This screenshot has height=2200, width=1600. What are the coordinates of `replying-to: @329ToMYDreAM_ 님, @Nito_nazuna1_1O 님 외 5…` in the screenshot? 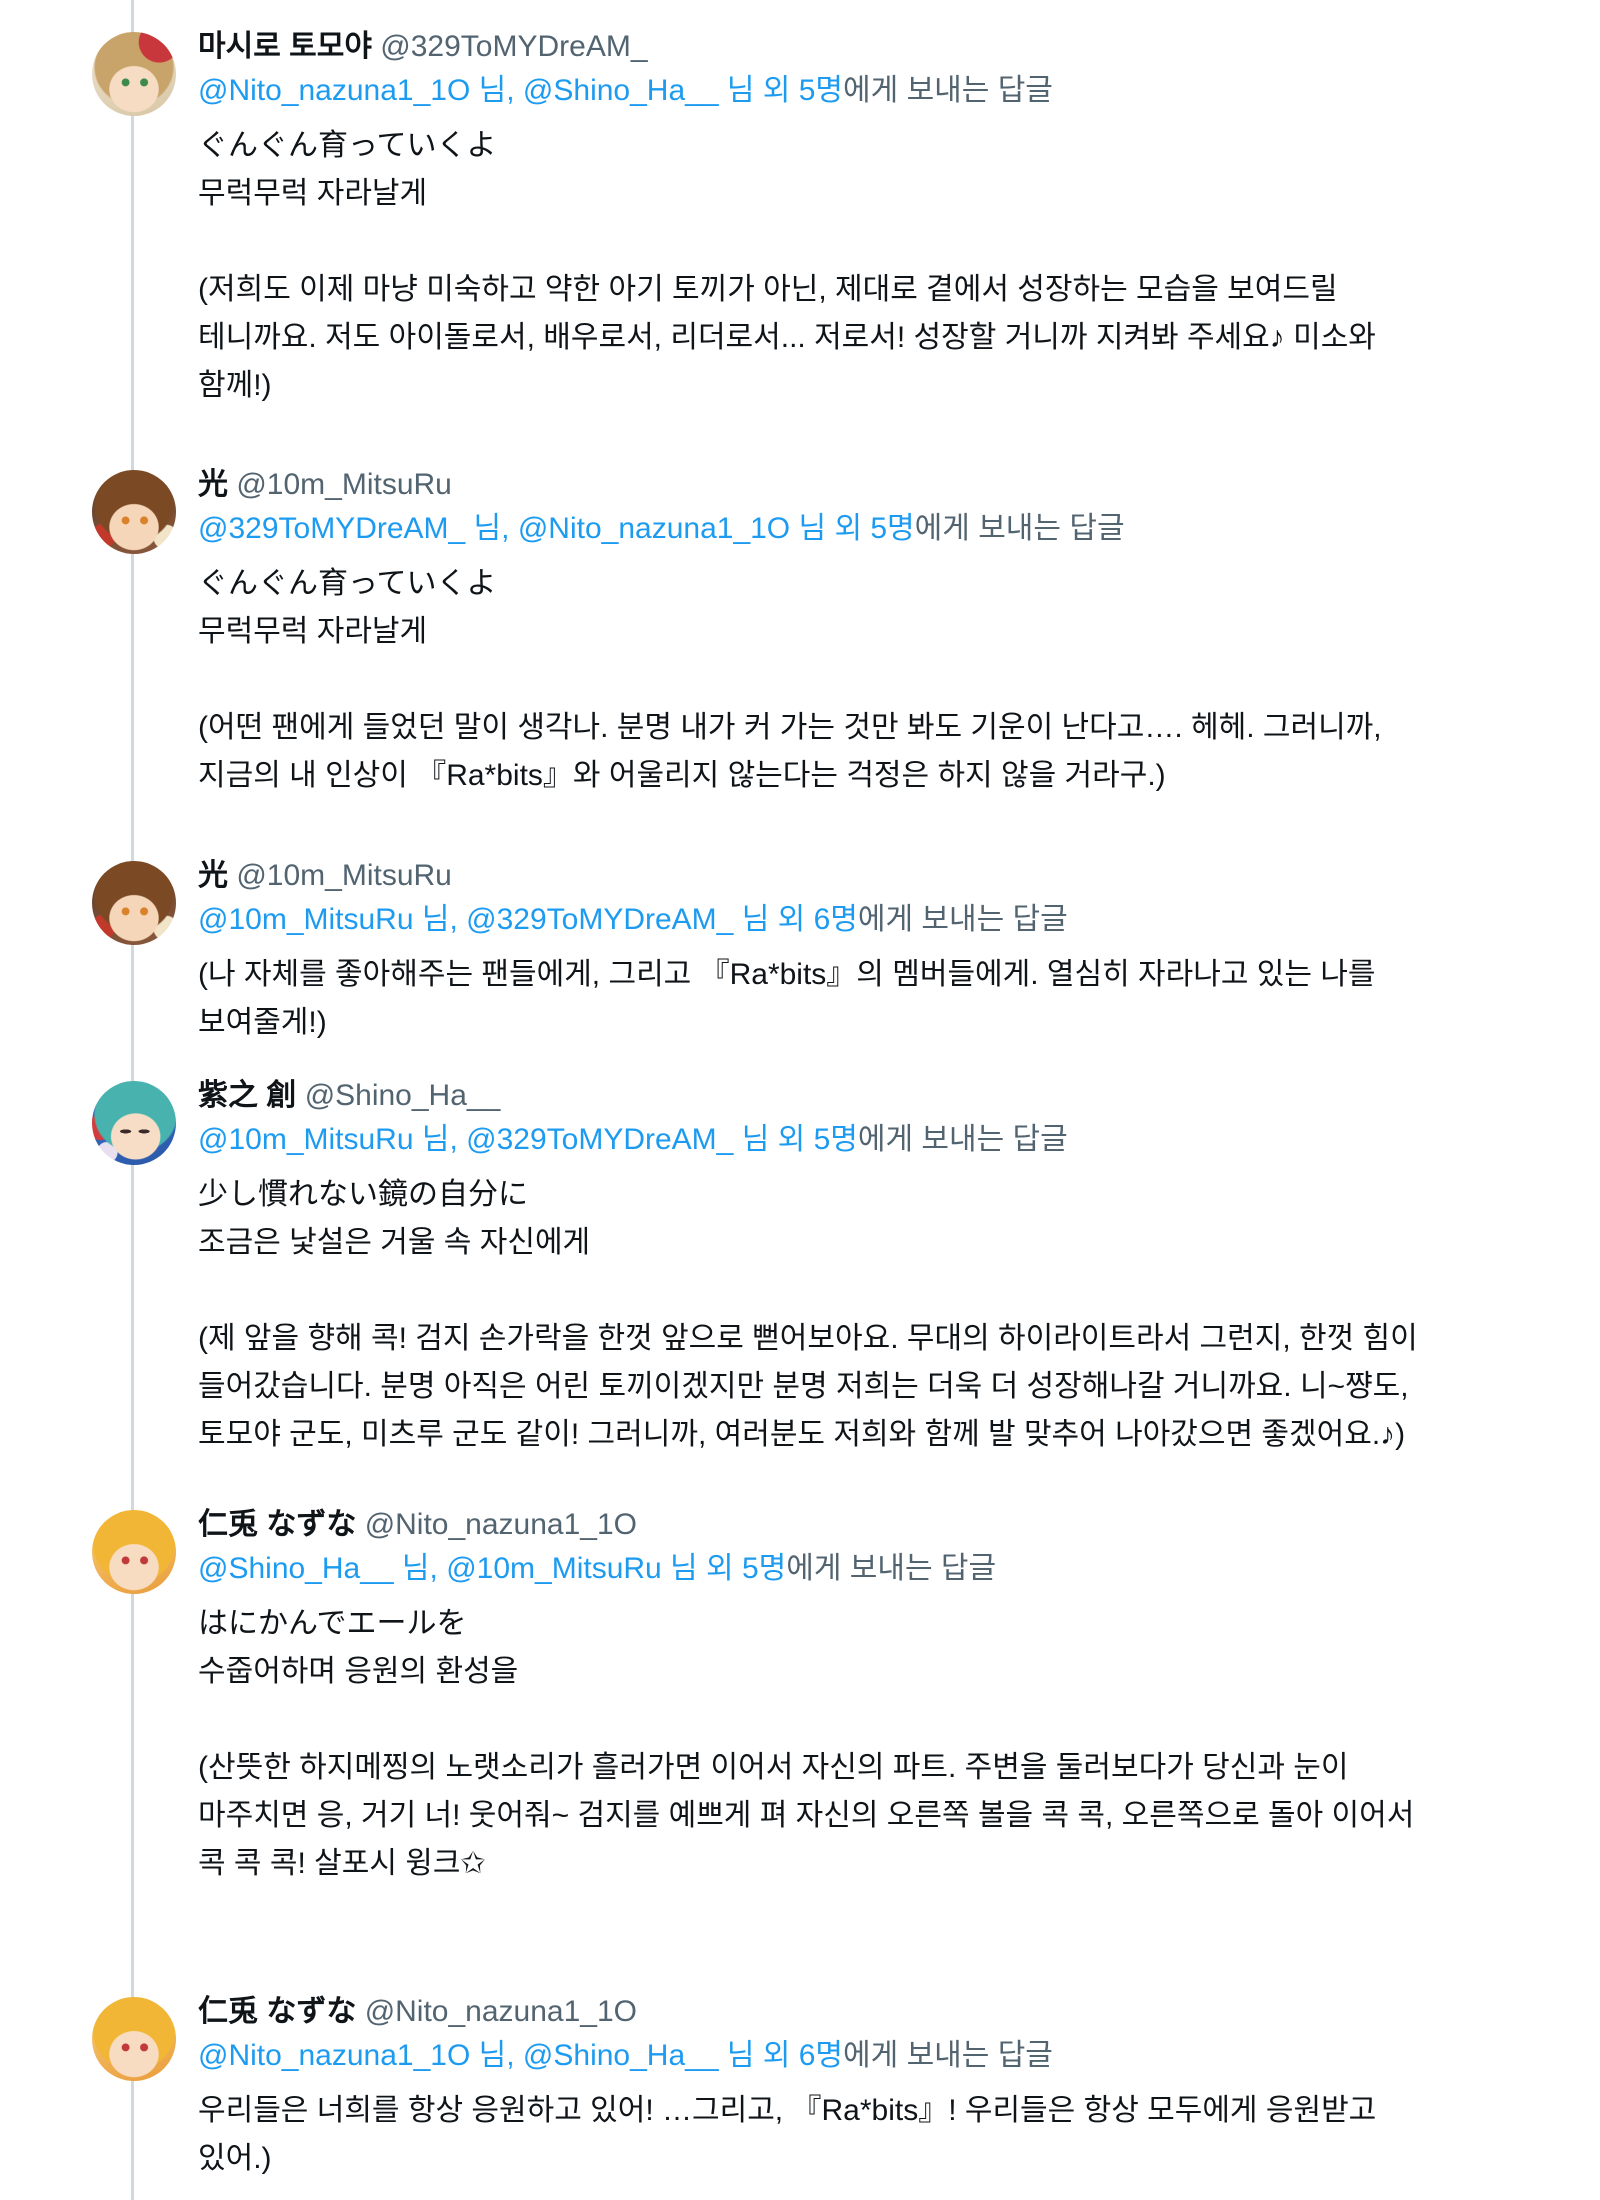 It's located at (884, 529).